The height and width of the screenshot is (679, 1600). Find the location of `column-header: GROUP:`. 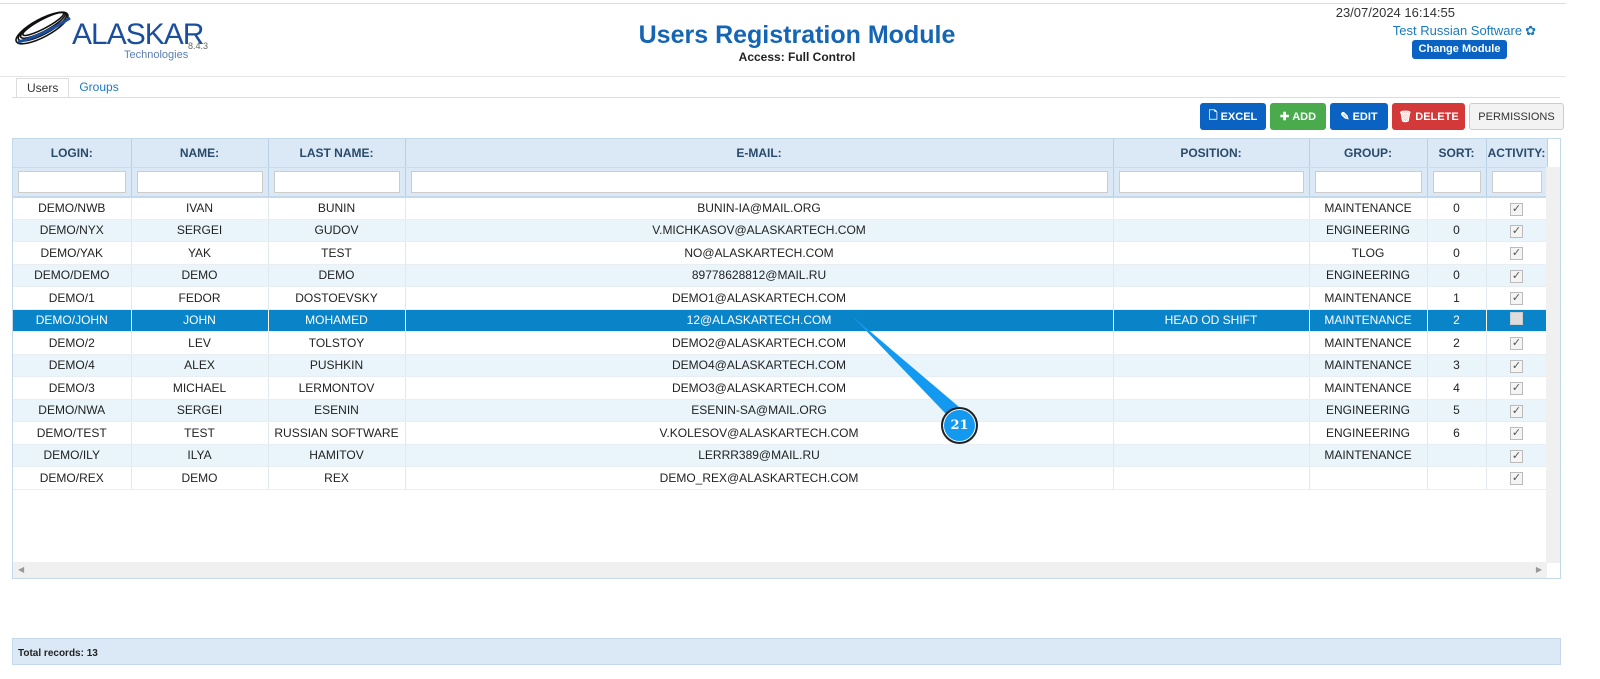

column-header: GROUP: is located at coordinates (1368, 153).